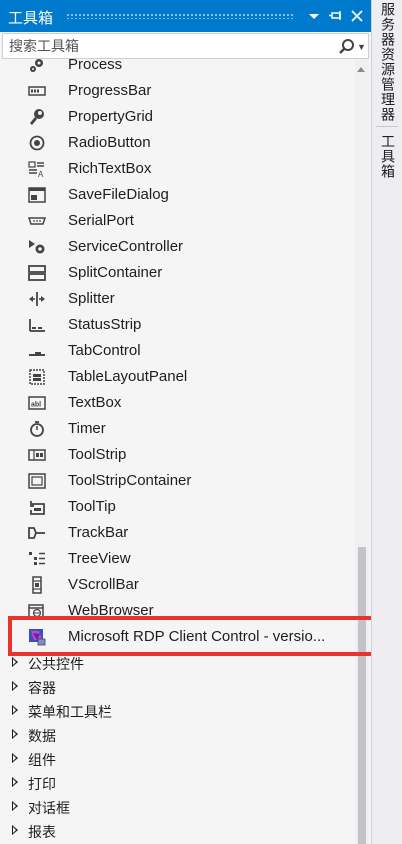 This screenshot has height=844, width=402. Describe the element at coordinates (37, 429) in the screenshot. I see `timer-icon` at that location.